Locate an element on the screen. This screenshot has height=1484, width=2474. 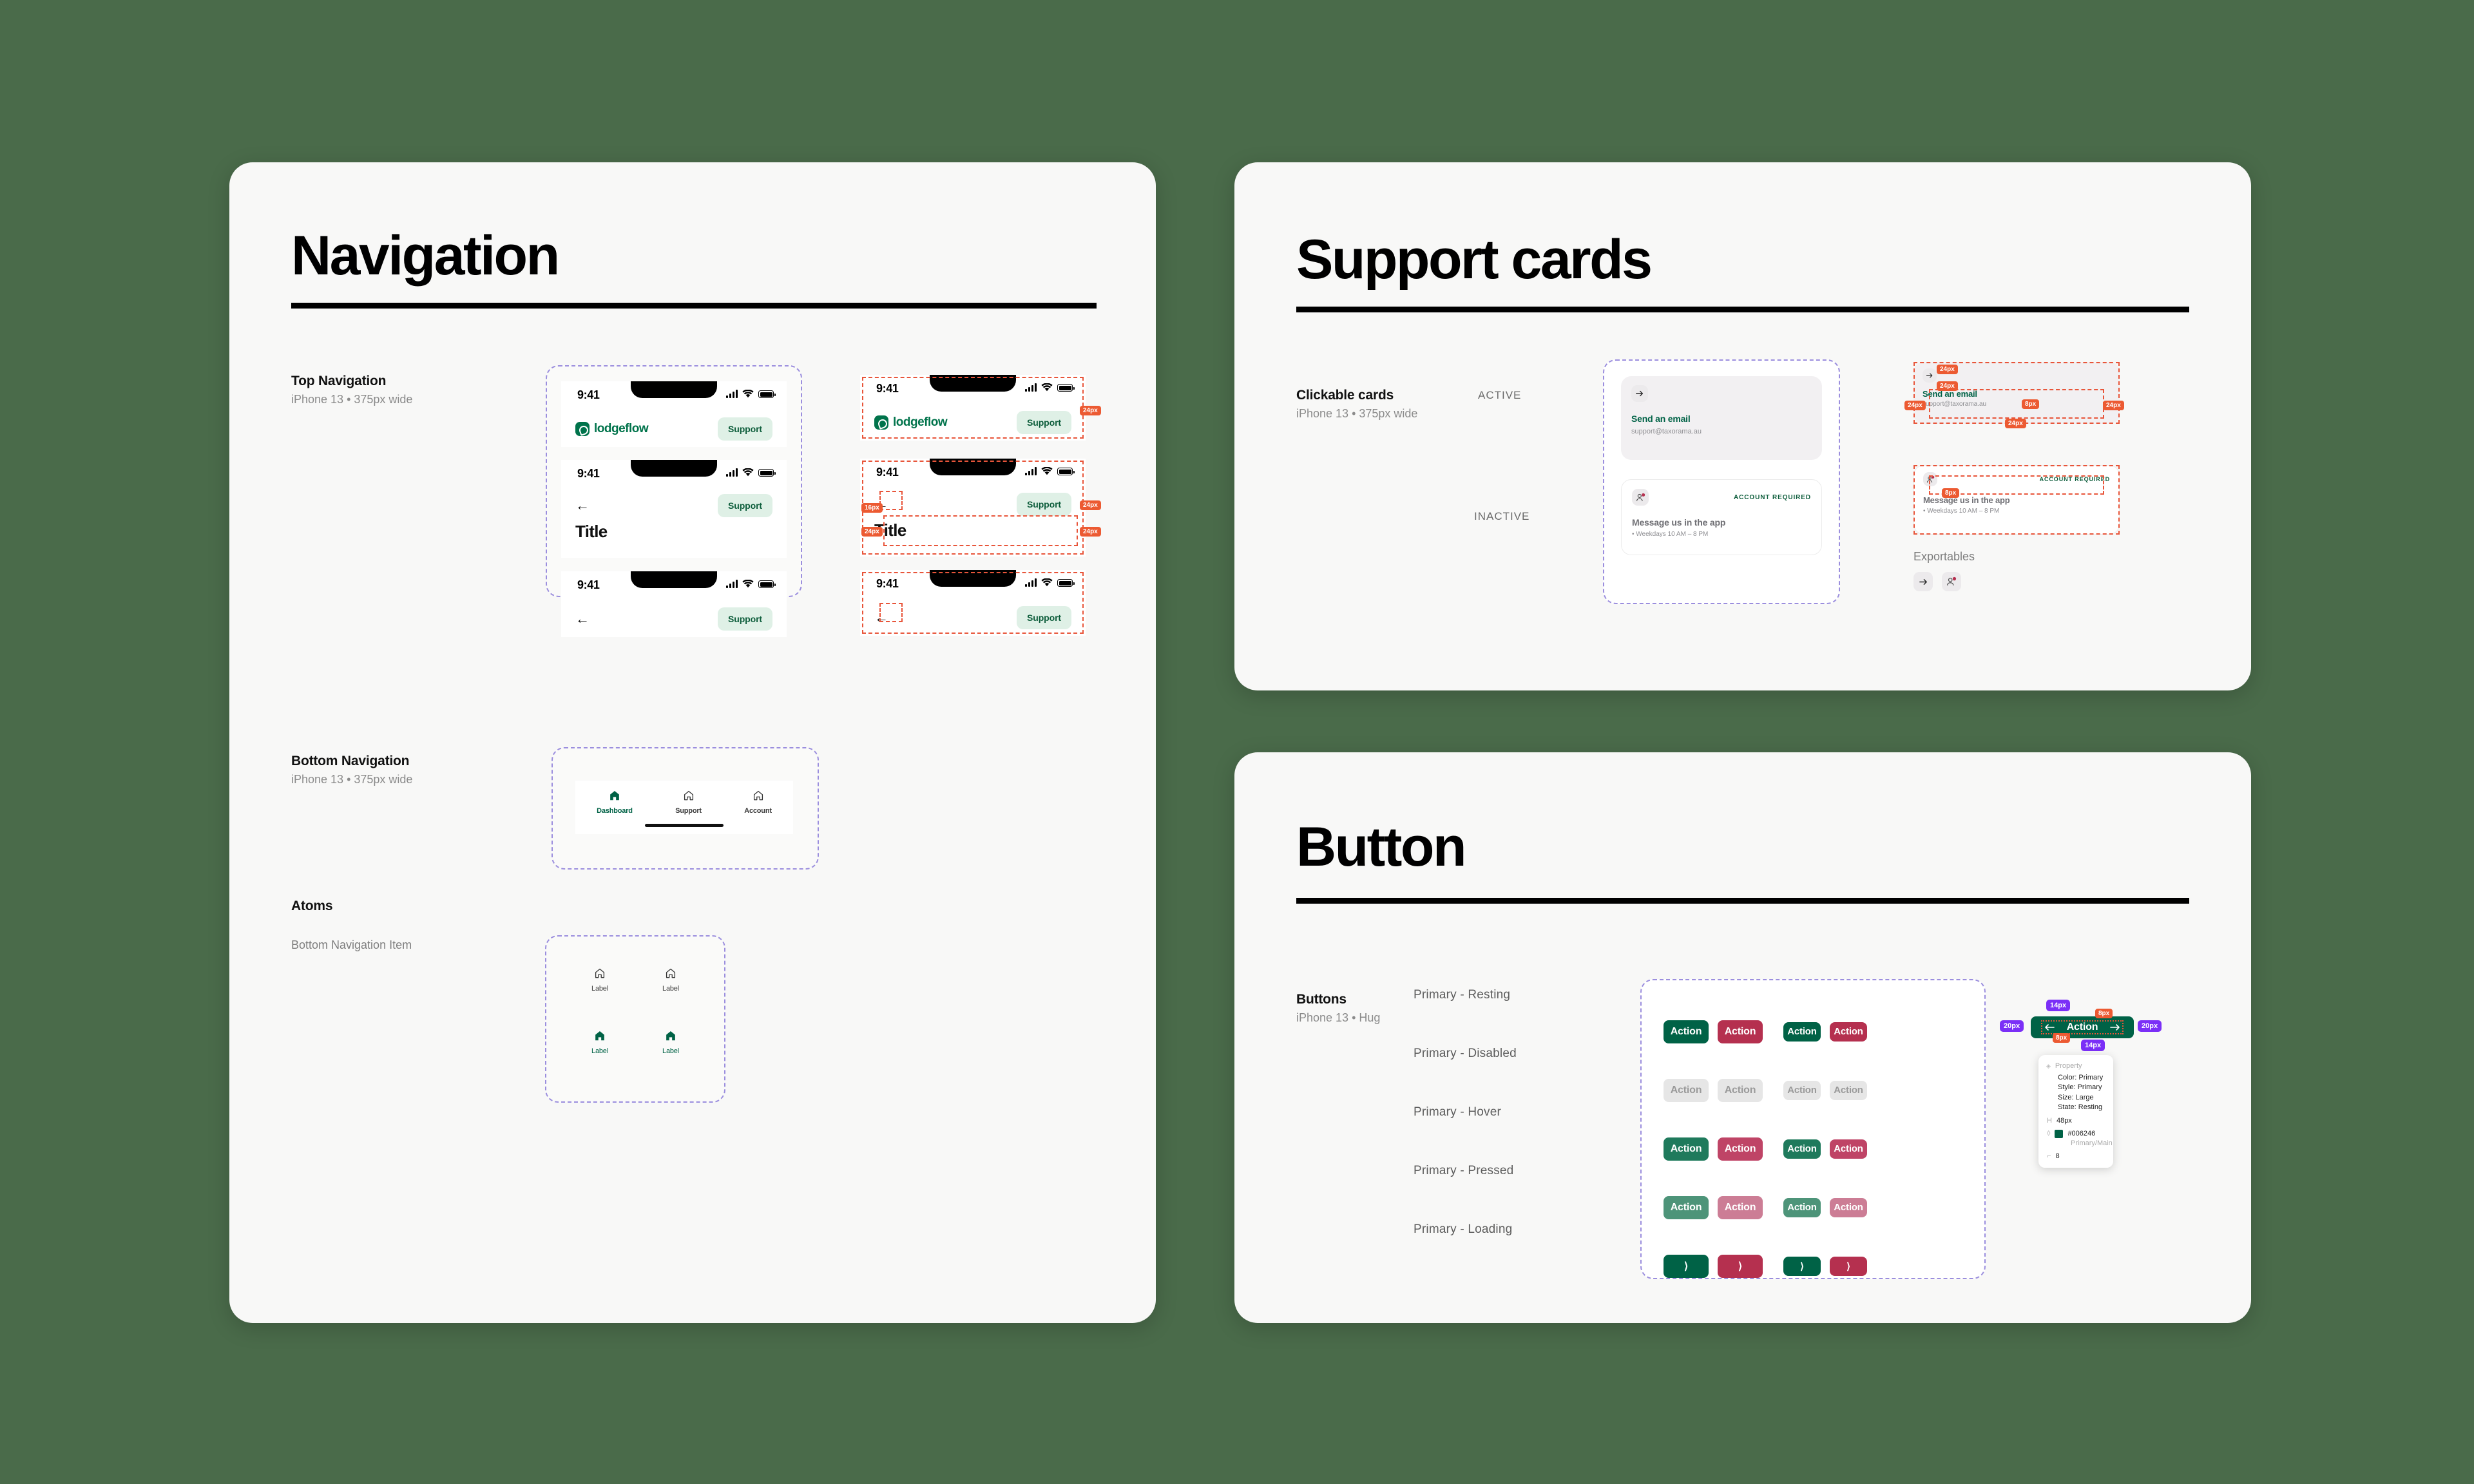
atom-item-label: Label is located at coordinates (670, 989).